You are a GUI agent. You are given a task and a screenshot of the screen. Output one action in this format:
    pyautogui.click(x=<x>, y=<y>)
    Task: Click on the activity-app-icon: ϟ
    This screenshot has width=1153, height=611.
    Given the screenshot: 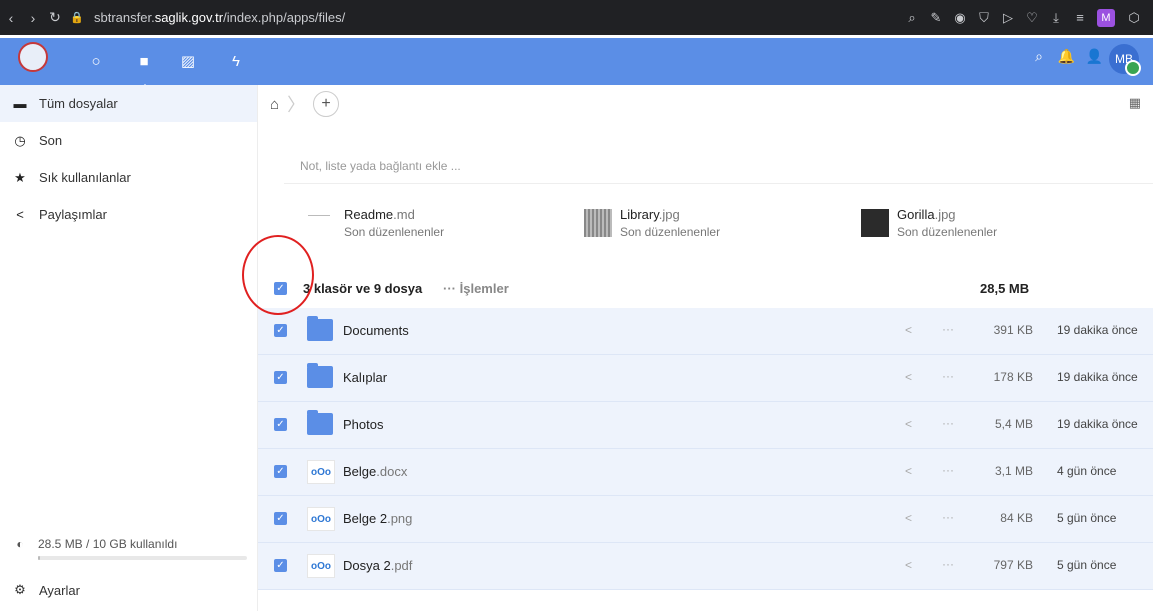 What is the action you would take?
    pyautogui.click(x=236, y=62)
    